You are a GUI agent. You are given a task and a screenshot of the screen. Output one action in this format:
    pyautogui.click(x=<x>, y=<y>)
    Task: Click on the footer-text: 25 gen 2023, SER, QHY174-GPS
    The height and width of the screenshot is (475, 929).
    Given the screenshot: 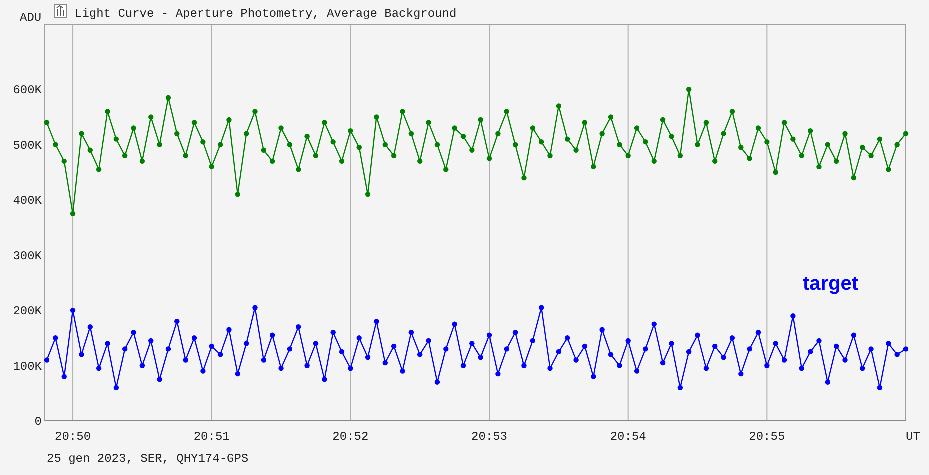 What is the action you would take?
    pyautogui.click(x=148, y=459)
    